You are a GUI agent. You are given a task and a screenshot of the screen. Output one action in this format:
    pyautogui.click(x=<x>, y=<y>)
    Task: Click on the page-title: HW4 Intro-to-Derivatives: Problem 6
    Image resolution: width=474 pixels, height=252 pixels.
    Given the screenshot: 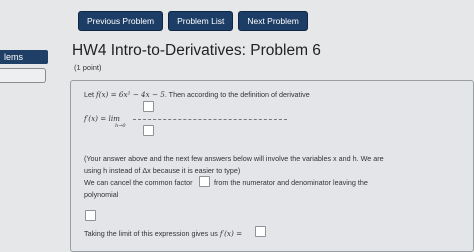 What is the action you would take?
    pyautogui.click(x=196, y=50)
    